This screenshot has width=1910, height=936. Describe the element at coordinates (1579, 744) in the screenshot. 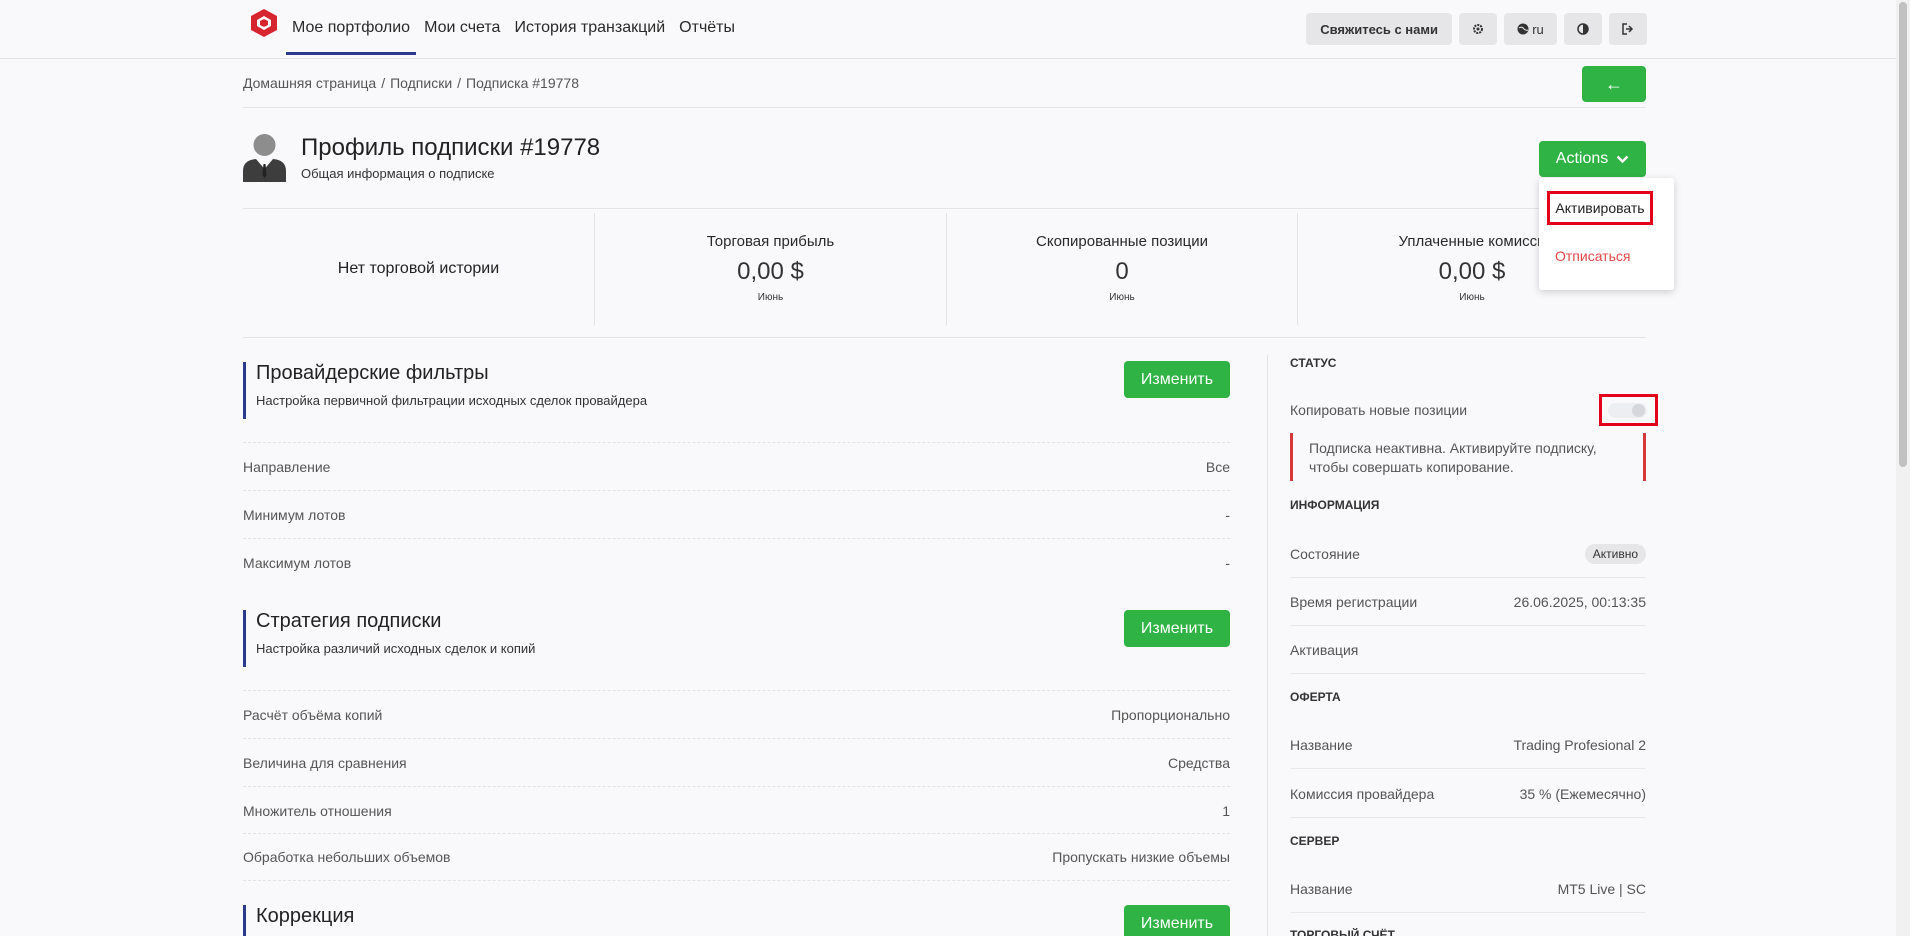

I see `row-value: Trading Profesional 2` at that location.